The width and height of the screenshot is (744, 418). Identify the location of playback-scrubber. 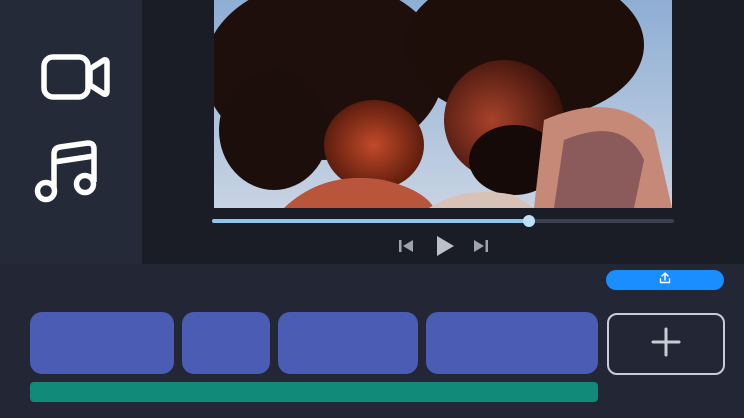
(443, 221).